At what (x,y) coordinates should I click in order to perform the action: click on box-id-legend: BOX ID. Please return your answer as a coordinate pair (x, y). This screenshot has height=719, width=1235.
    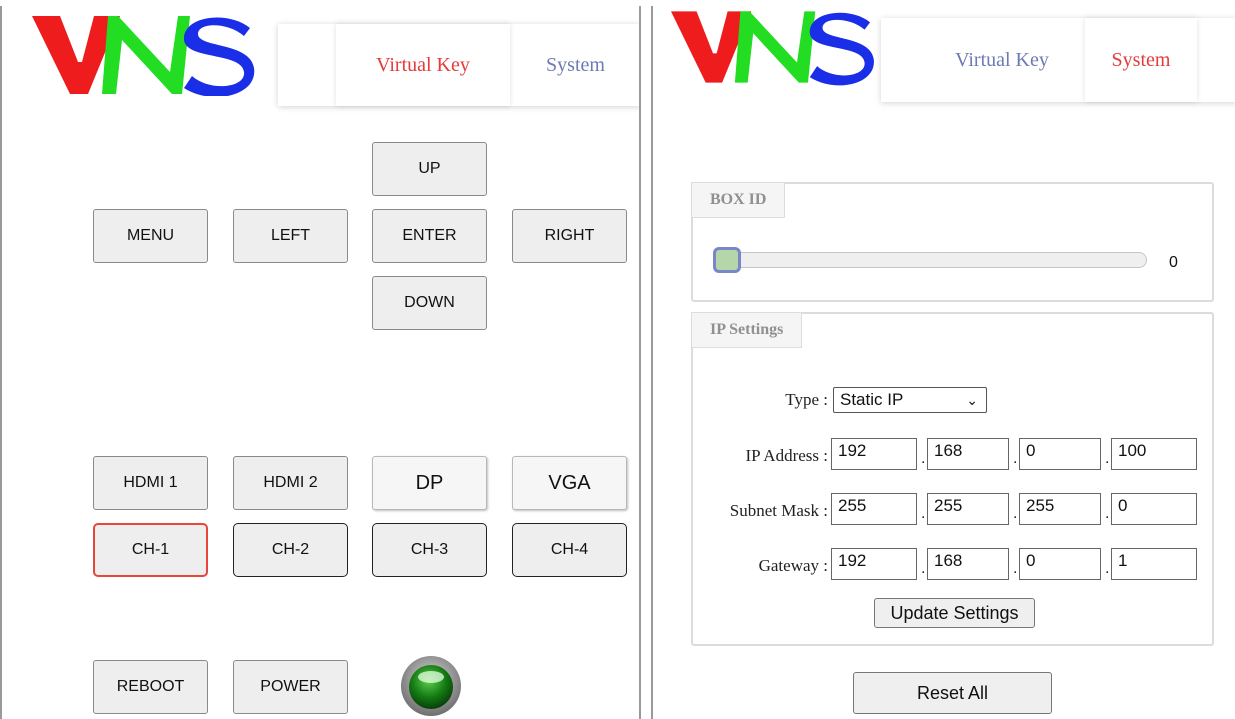
    Looking at the image, I should click on (738, 200).